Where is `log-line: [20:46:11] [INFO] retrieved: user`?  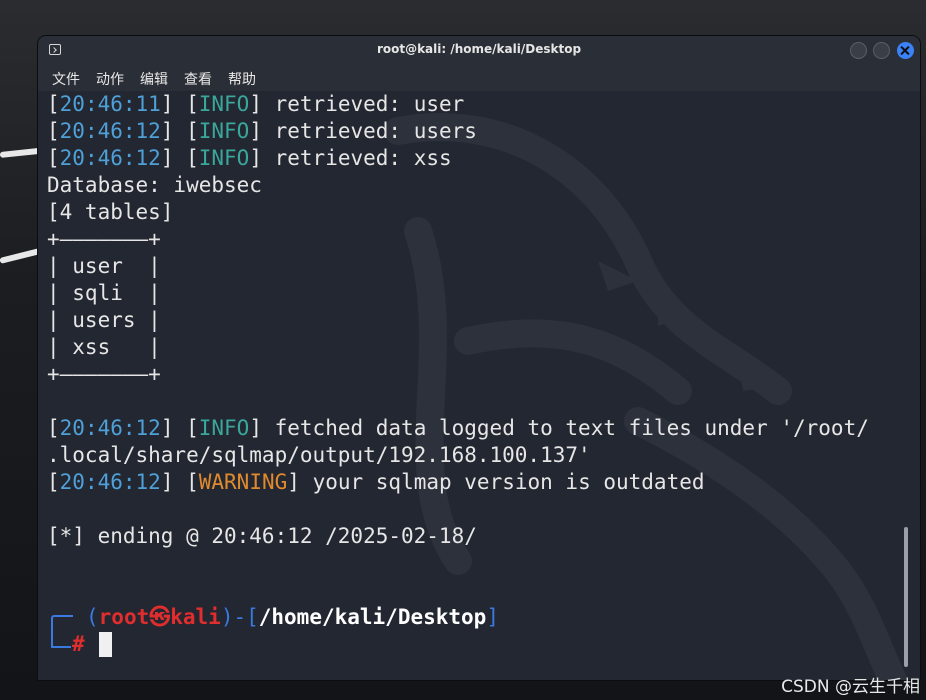
log-line: [20:46:11] [INFO] retrieved: user is located at coordinates (256, 104).